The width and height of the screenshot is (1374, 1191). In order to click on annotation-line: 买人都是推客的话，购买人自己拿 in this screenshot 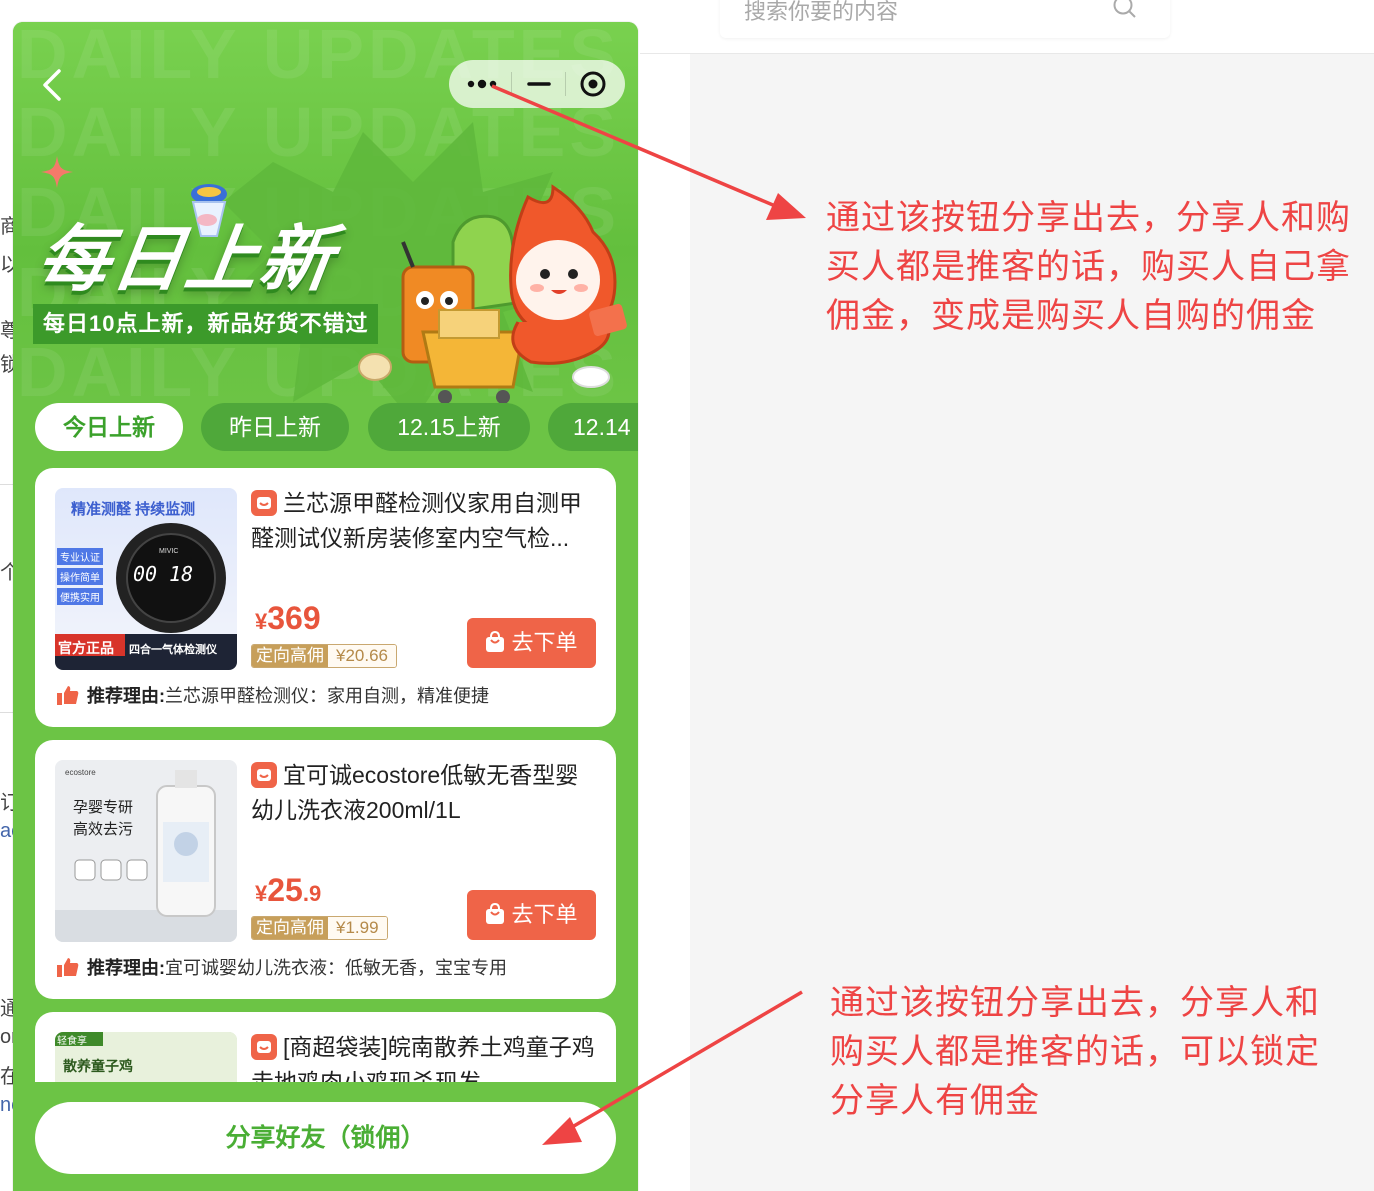, I will do `click(1088, 267)`.